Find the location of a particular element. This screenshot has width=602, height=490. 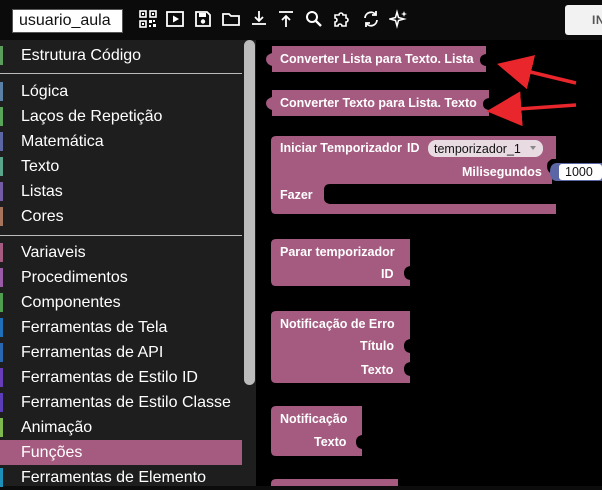

milliseconds-value: 1000 is located at coordinates (579, 172).